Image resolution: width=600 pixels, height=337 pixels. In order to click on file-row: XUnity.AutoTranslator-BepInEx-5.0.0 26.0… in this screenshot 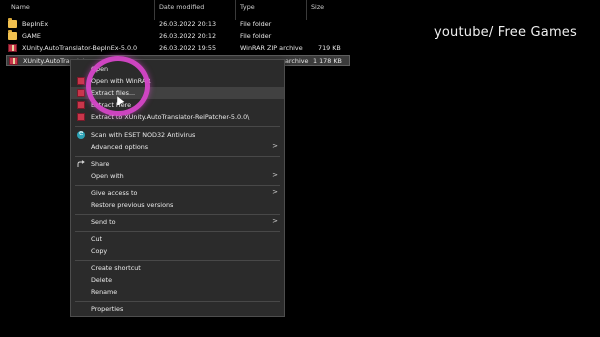, I will do `click(178, 48)`.